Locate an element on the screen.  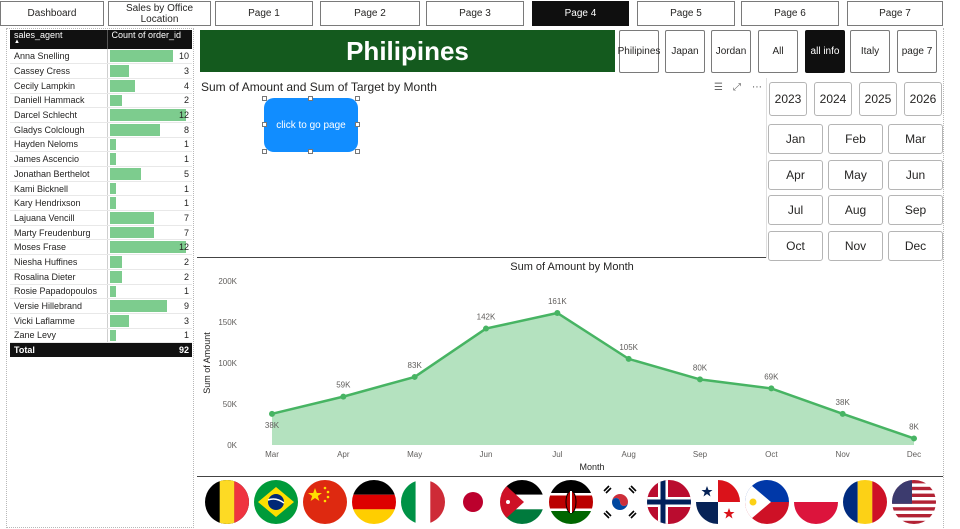
table-row: Cecily Lampkin 4 is located at coordinates (101, 86).